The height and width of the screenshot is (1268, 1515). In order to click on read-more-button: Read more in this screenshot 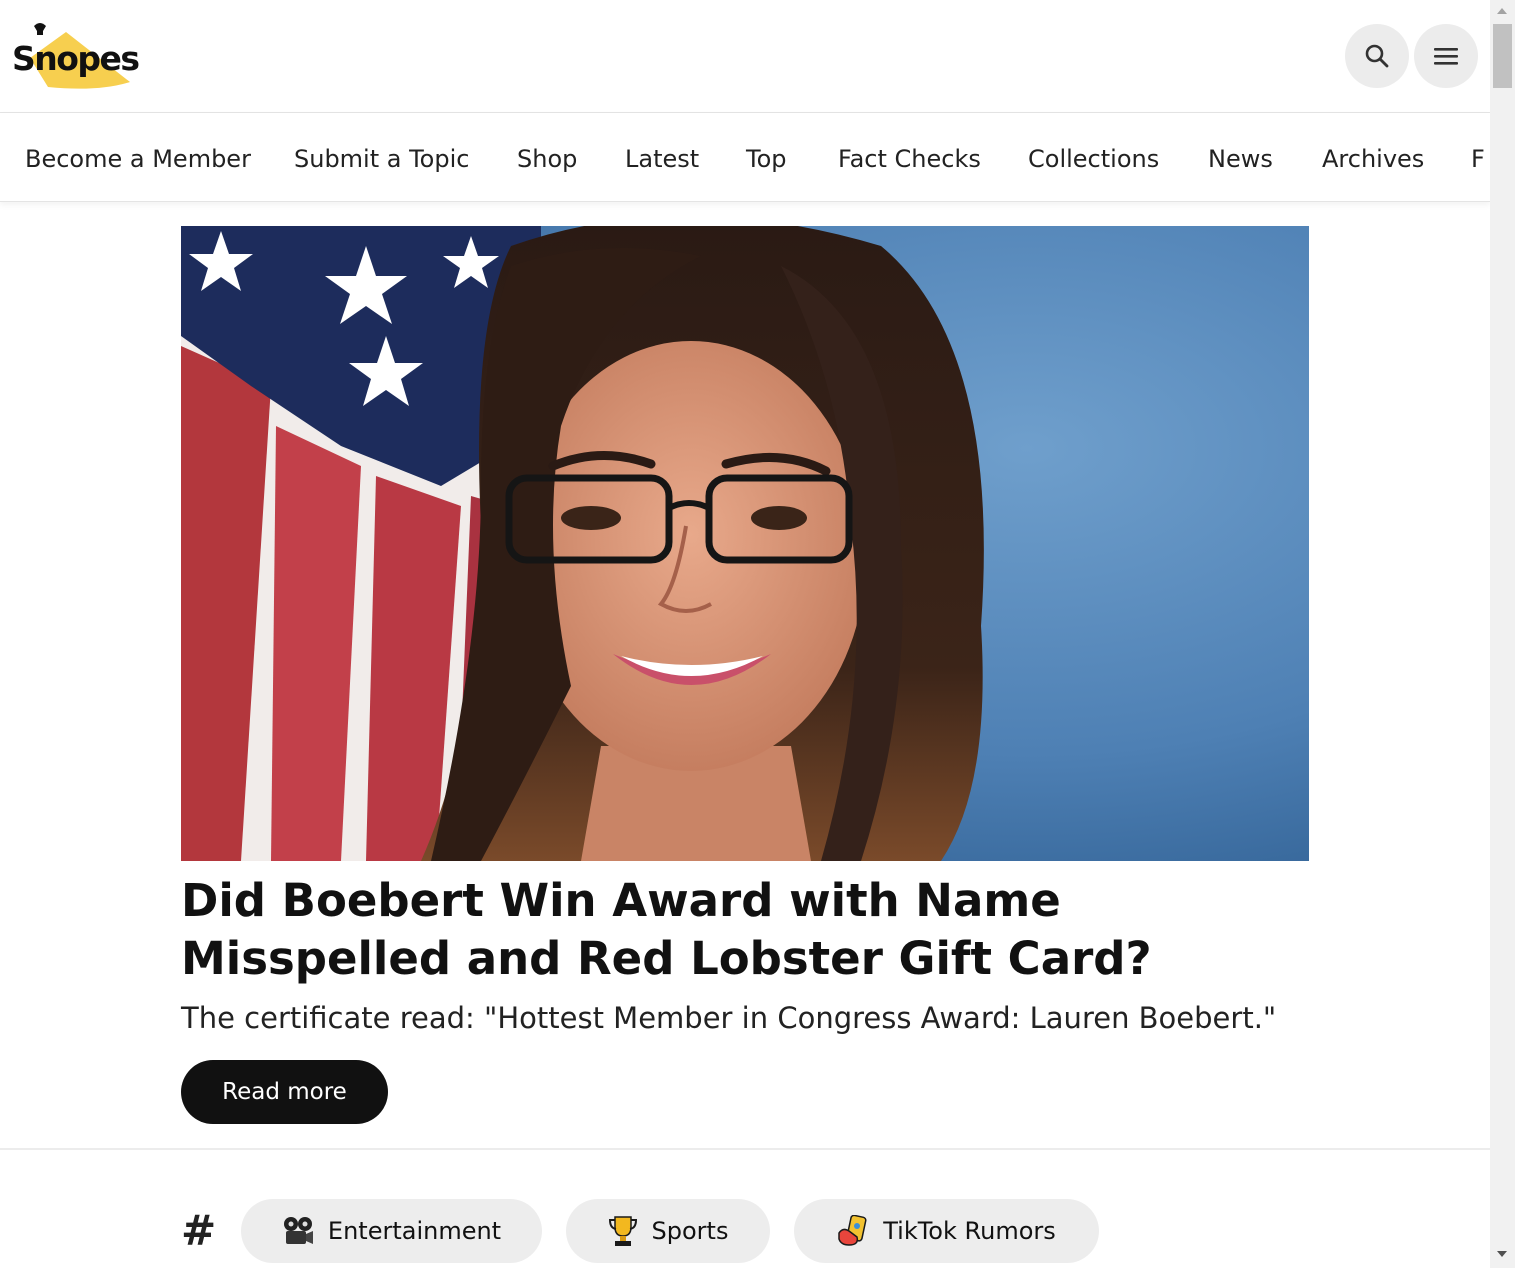, I will do `click(284, 1092)`.